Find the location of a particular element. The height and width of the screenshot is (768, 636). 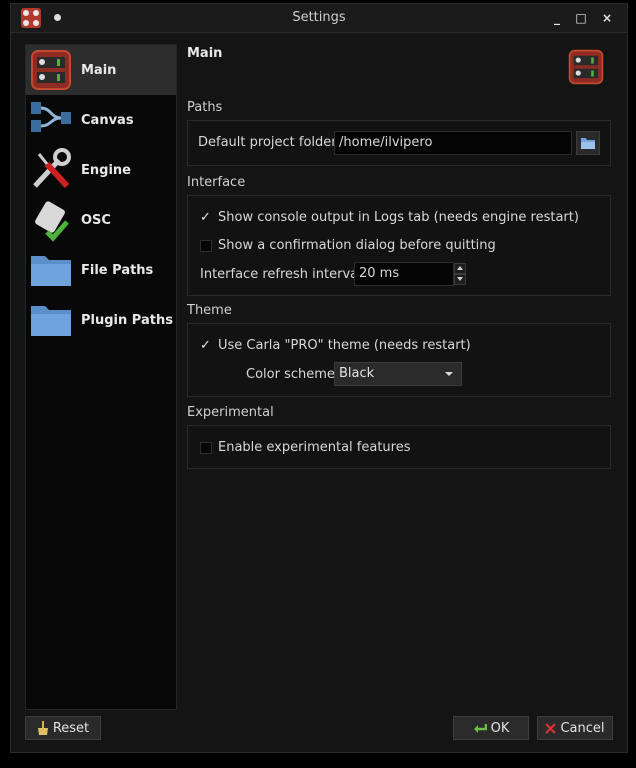

engine-tools-icon is located at coordinates (52, 170).